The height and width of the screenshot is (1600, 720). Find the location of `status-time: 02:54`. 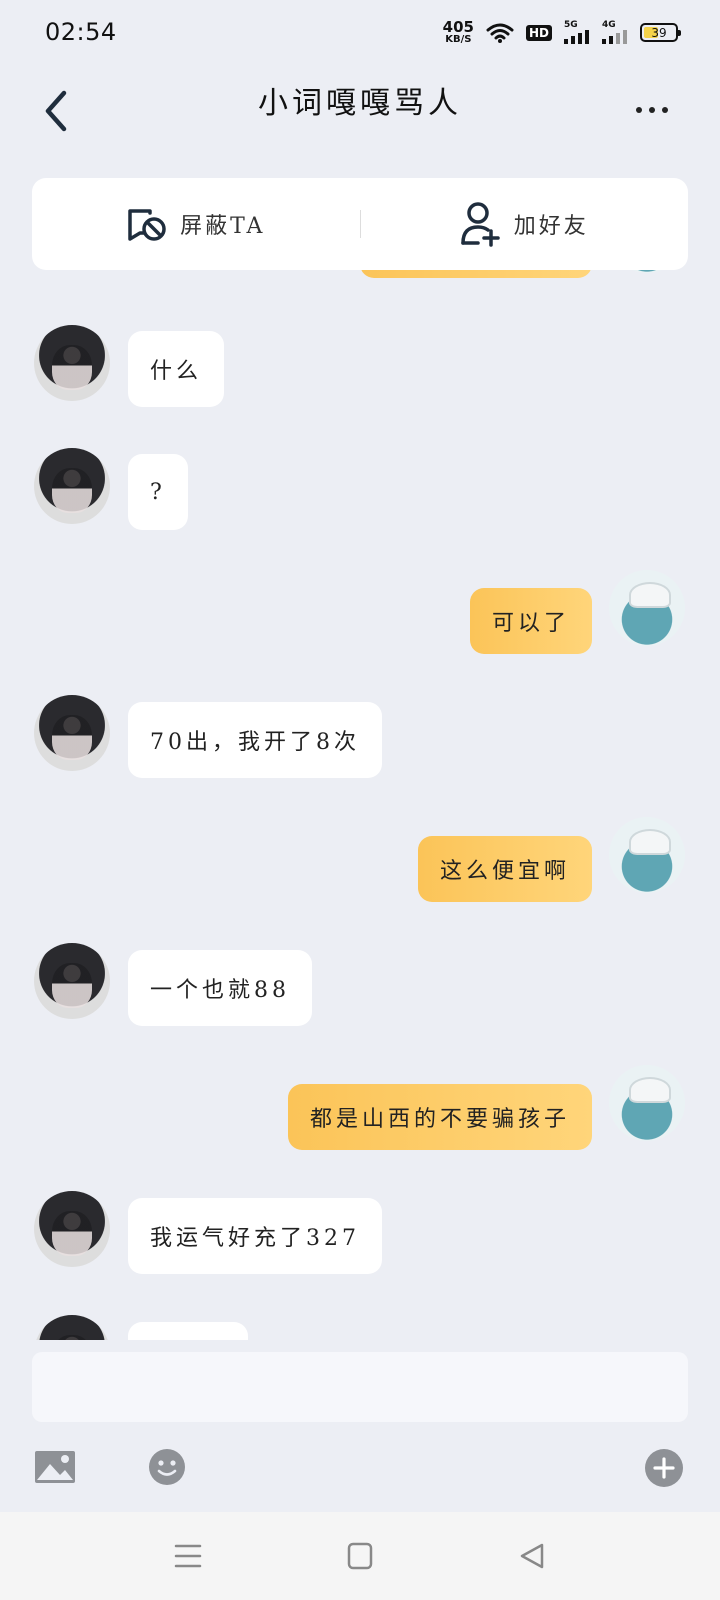

status-time: 02:54 is located at coordinates (81, 32).